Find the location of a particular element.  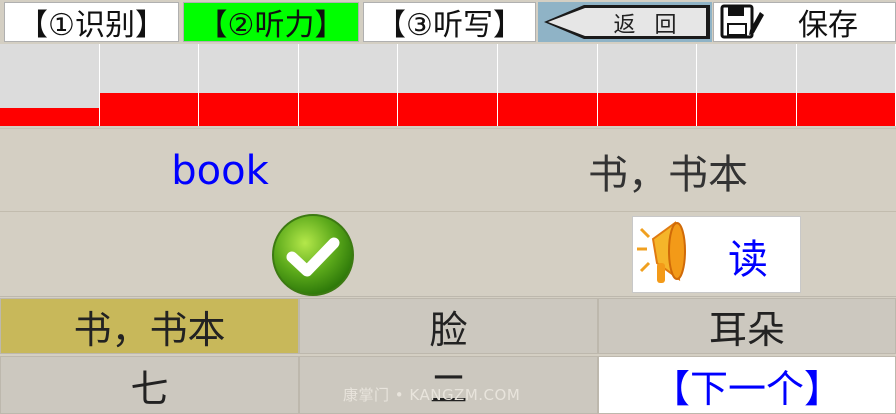

option-1: 书，书本 is located at coordinates (149, 326).